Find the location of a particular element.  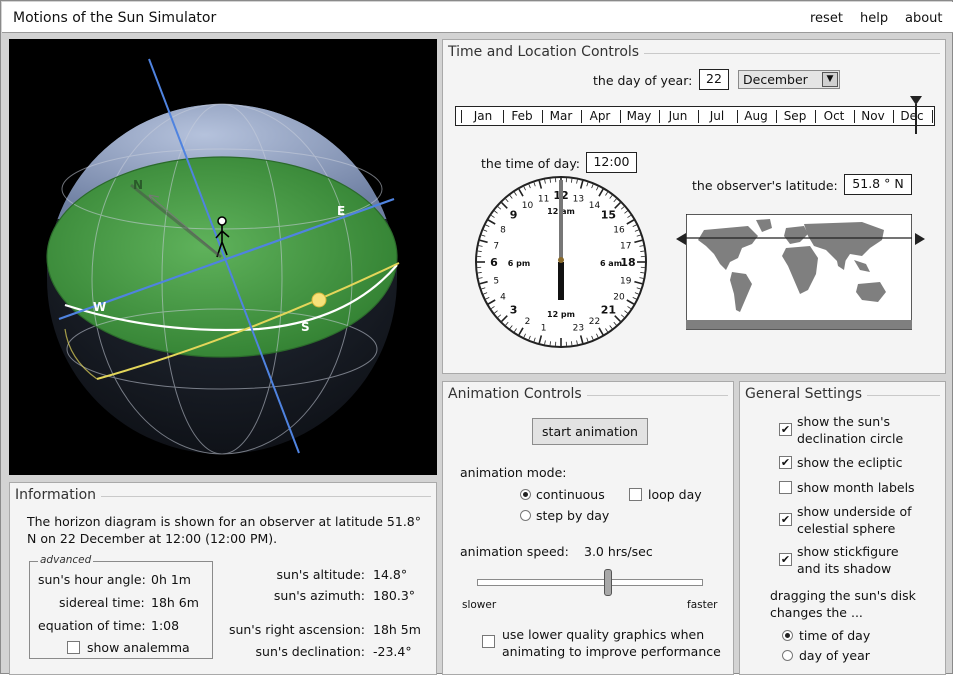

month-label-jul: Jul is located at coordinates (717, 116).